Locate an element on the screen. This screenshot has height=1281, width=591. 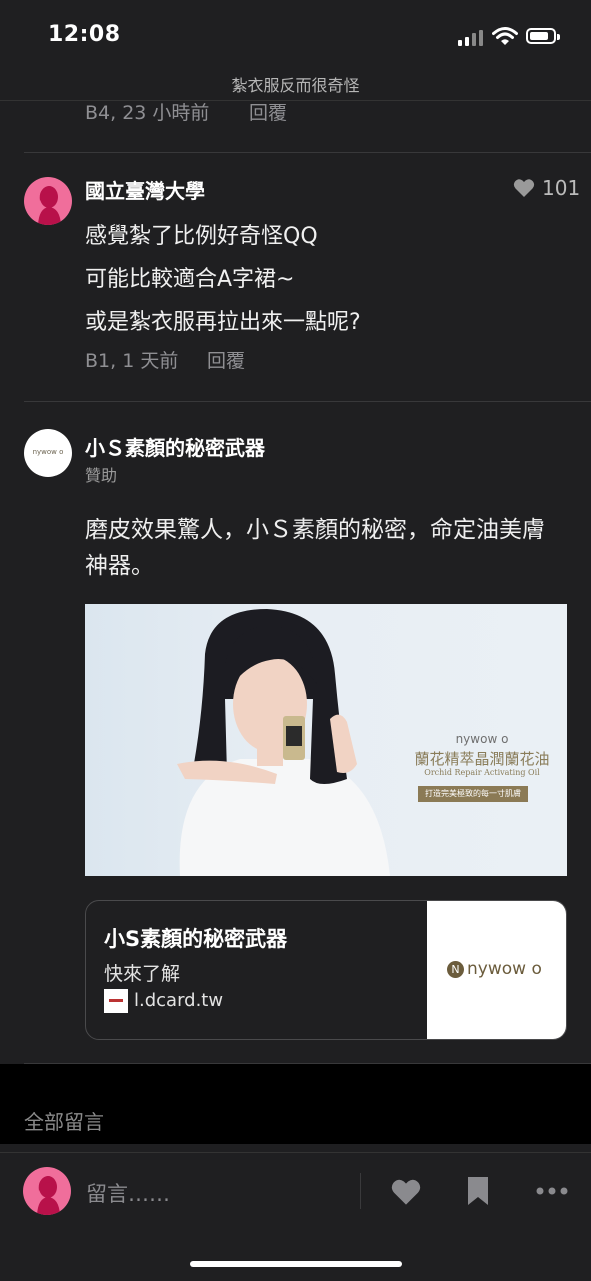
prev-comment-meta: B4, 23 小時前 is located at coordinates (147, 113).